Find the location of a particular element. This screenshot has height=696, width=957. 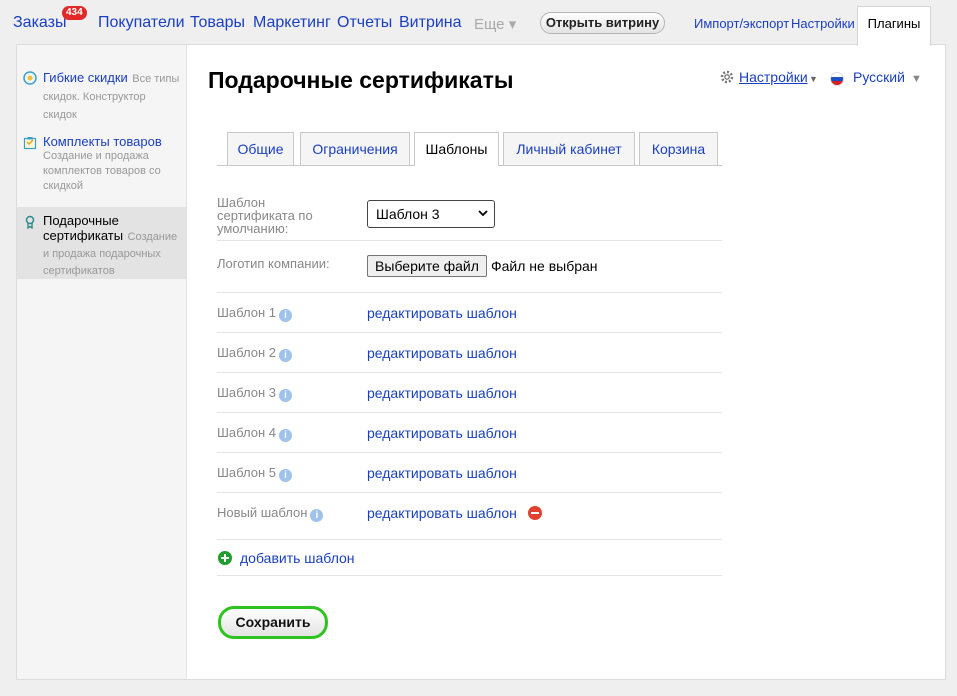

tab-personal-account: Личный кабинет is located at coordinates (569, 148).